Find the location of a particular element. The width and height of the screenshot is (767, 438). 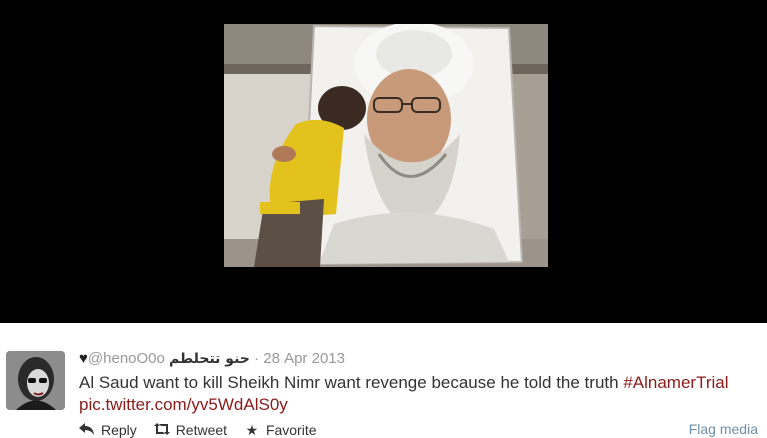

tweet-date: 28 Apr 2013 is located at coordinates (304, 358).